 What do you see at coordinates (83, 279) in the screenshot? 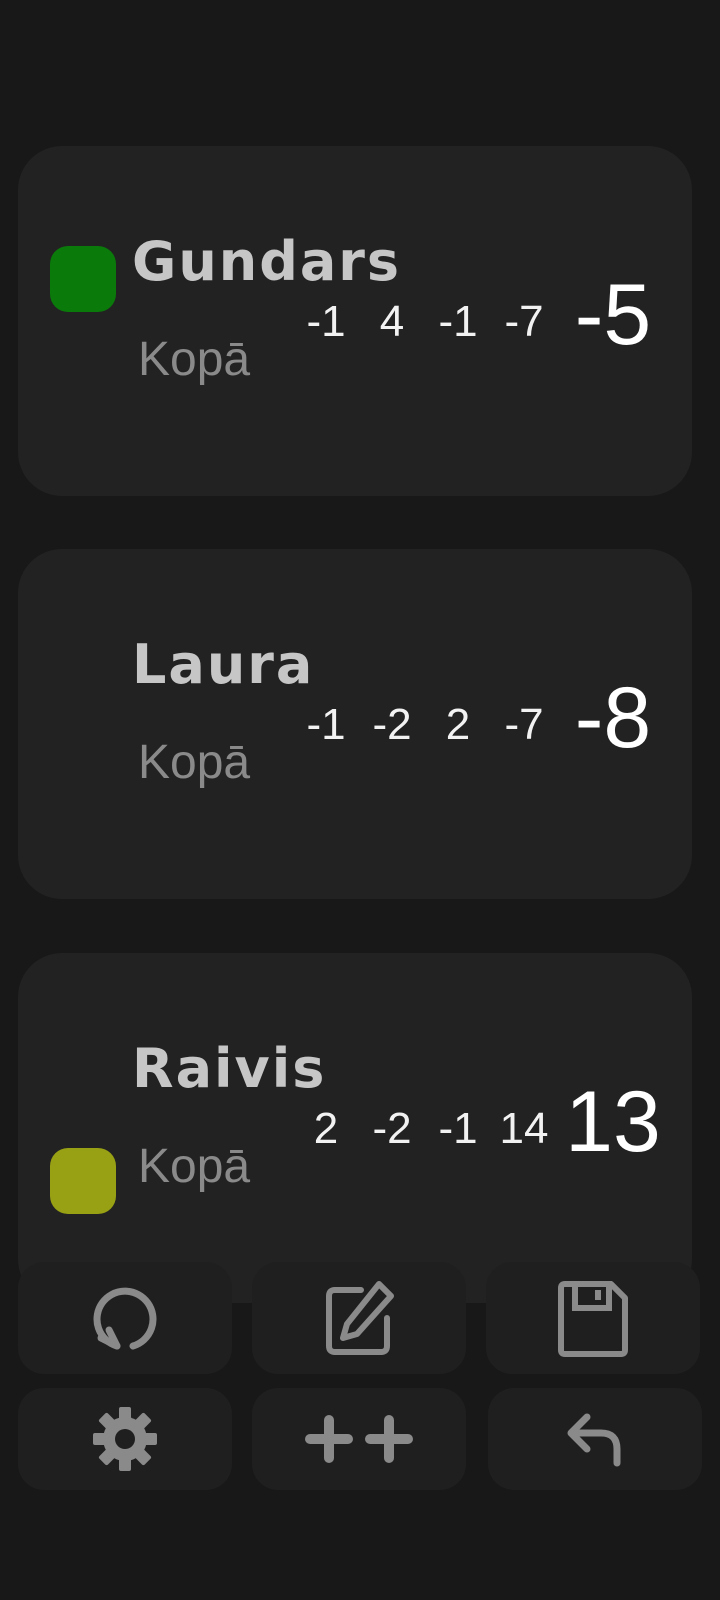
I see `active-player-marker` at bounding box center [83, 279].